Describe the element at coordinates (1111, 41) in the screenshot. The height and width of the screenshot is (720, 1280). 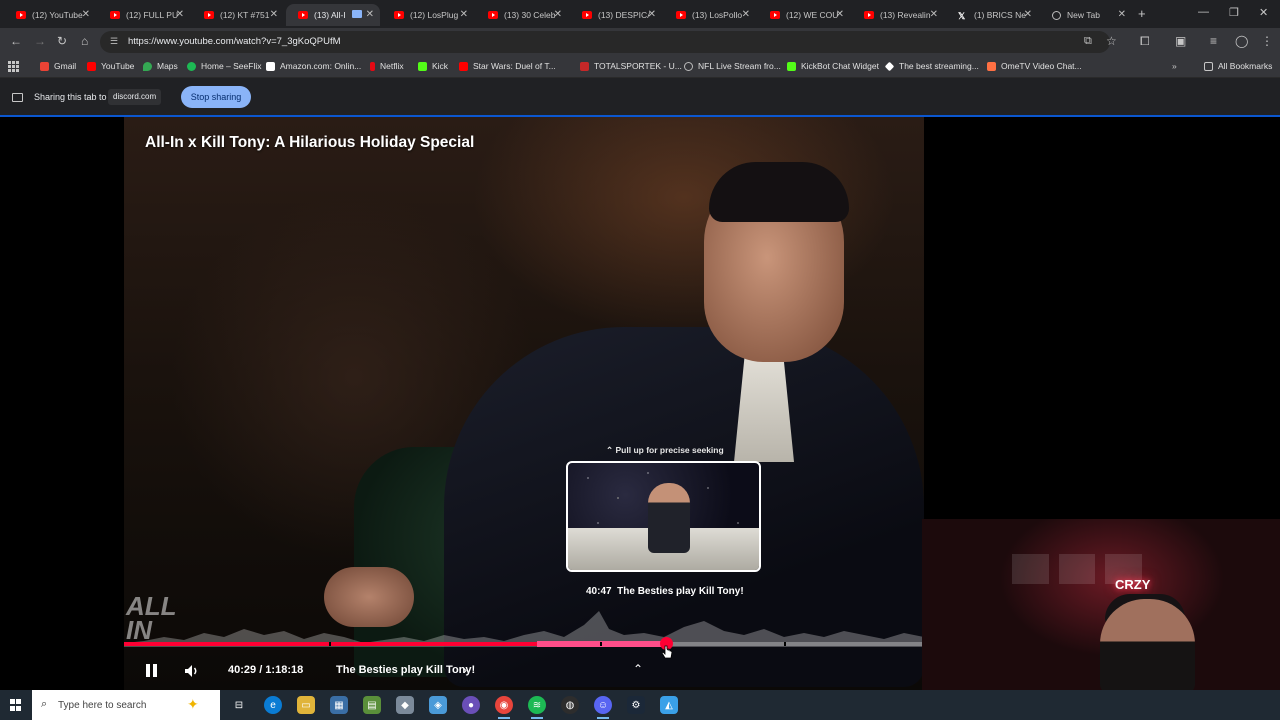
I see `bookmark-star-icon: ☆` at that location.